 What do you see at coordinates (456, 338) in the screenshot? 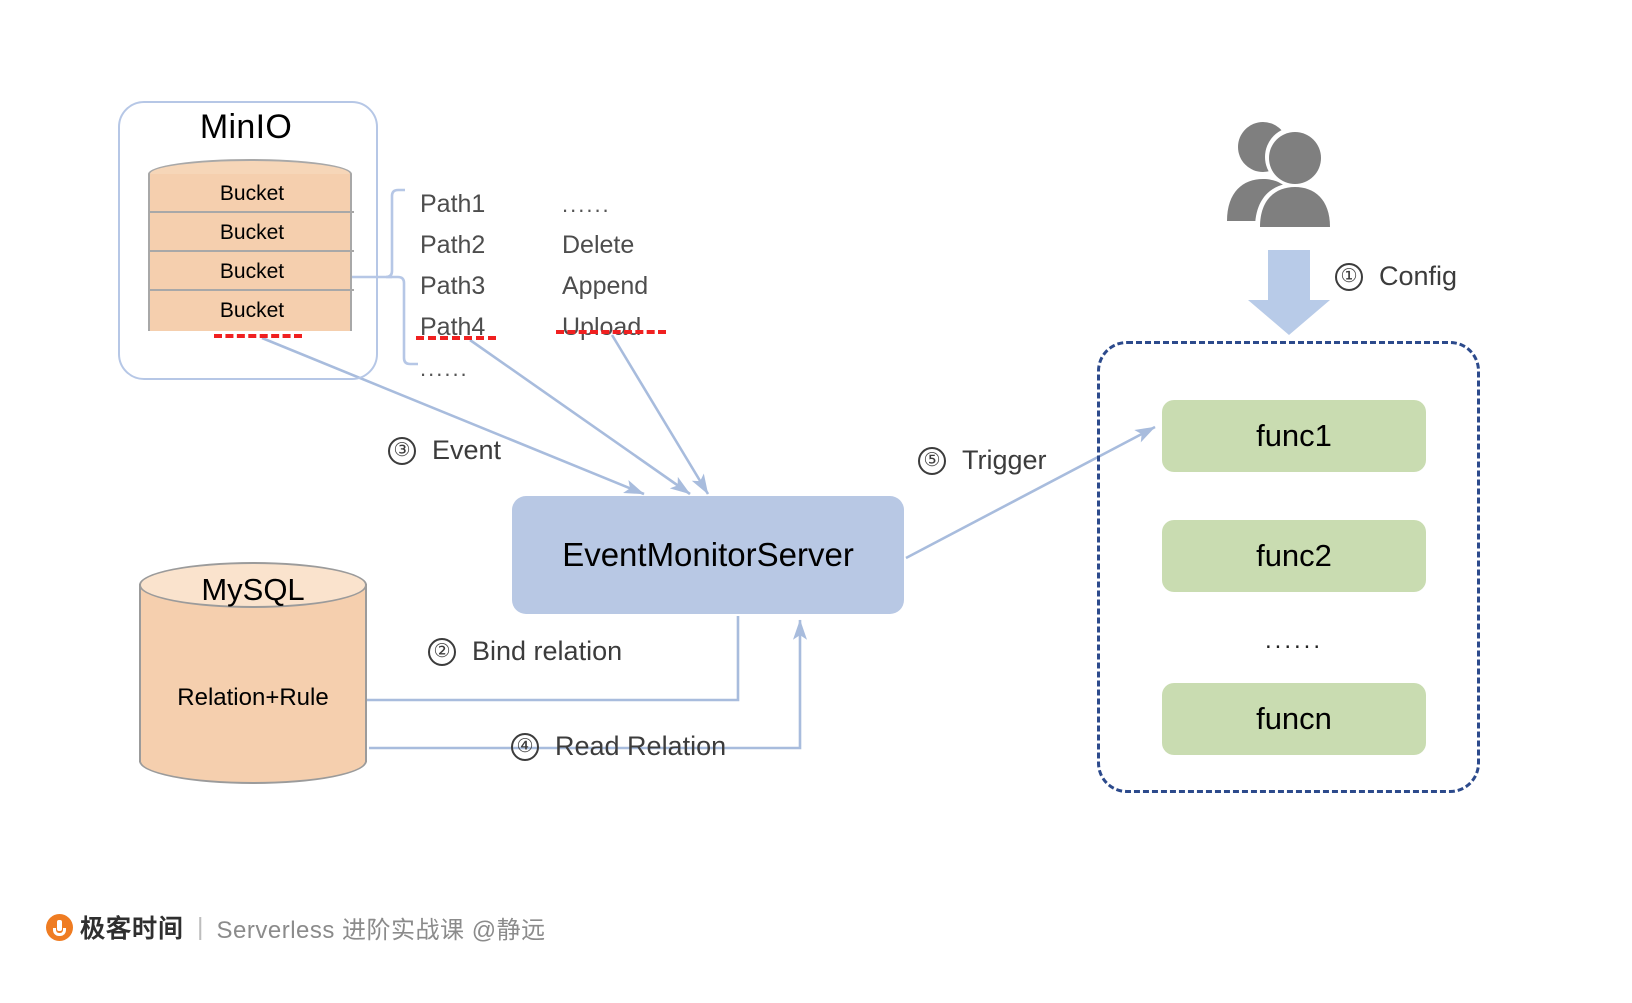
I see `path4-highlight-dash` at bounding box center [456, 338].